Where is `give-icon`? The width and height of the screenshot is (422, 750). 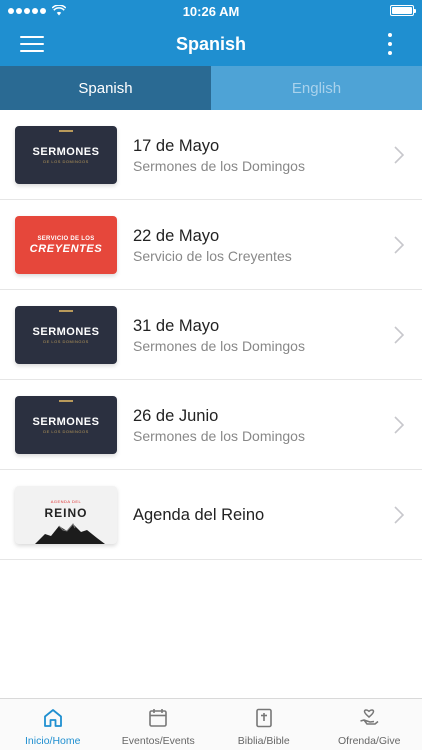
give-icon is located at coordinates (369, 717).